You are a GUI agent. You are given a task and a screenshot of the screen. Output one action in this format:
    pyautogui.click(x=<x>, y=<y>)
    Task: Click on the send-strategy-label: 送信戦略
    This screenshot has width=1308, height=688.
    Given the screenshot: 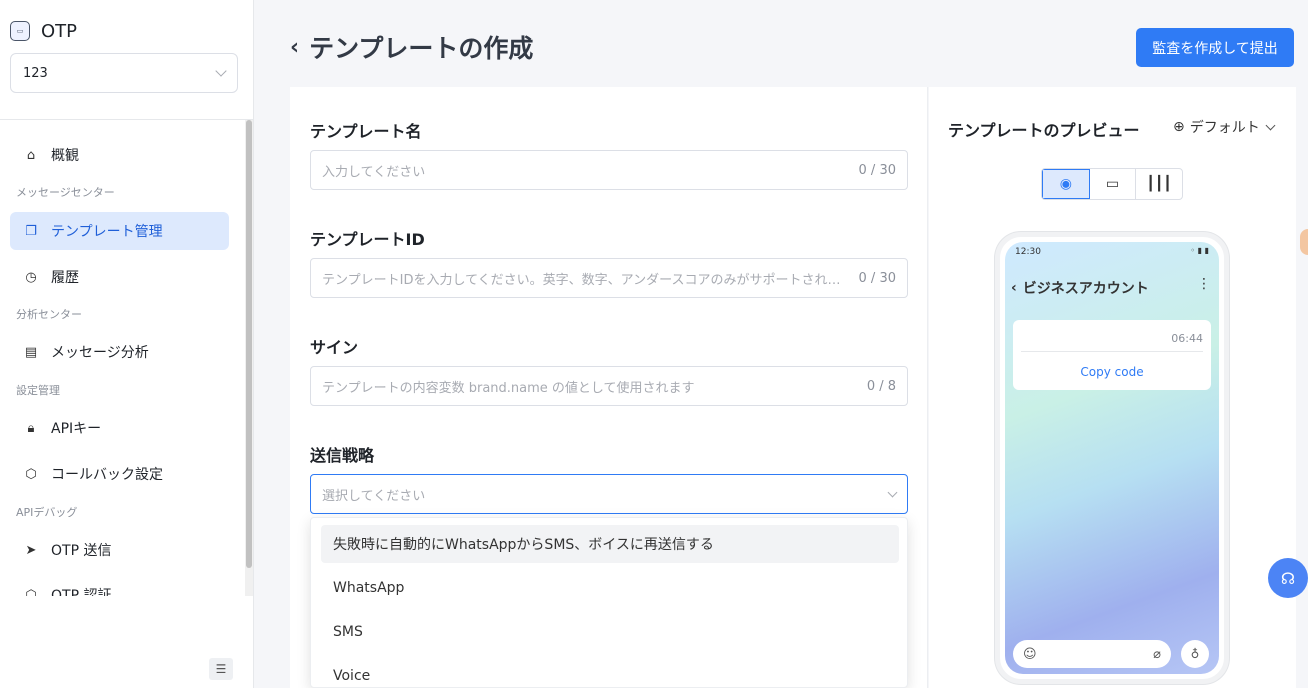 What is the action you would take?
    pyautogui.click(x=342, y=455)
    